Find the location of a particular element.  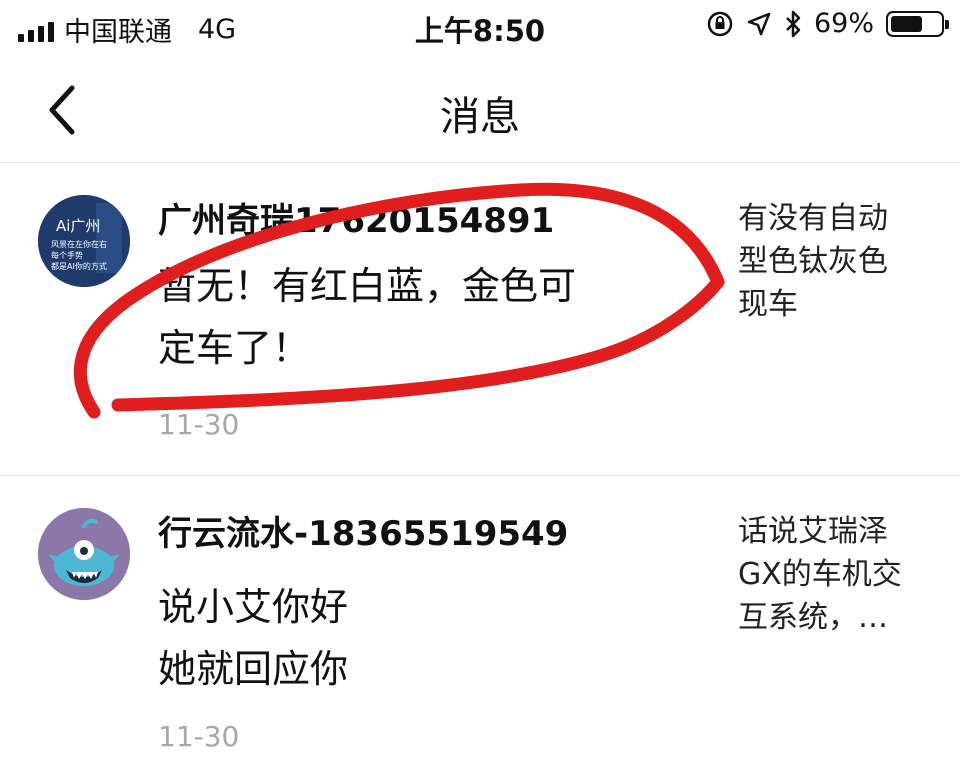

sender-name: 广州奇瑞17620154891 is located at coordinates (356, 221).